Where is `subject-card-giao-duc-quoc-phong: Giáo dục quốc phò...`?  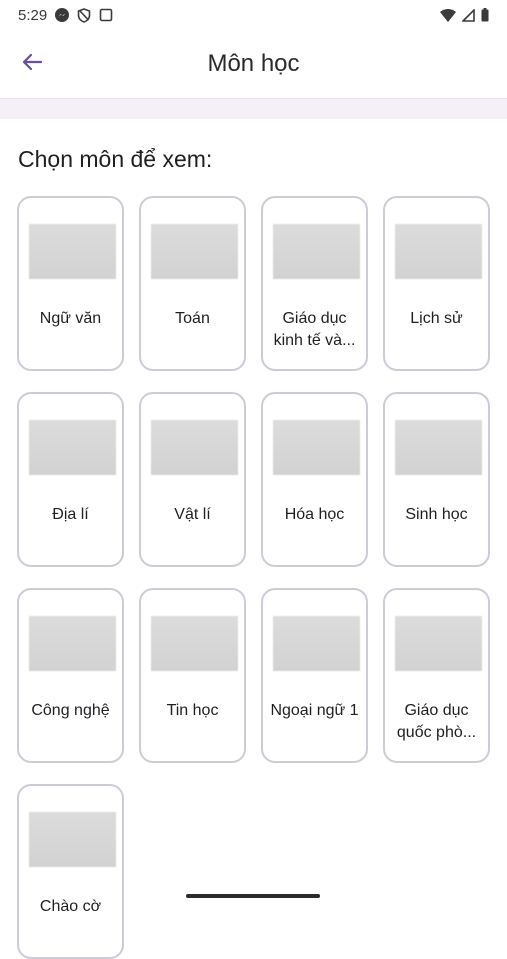 subject-card-giao-duc-quoc-phong: Giáo dục quốc phò... is located at coordinates (436, 675).